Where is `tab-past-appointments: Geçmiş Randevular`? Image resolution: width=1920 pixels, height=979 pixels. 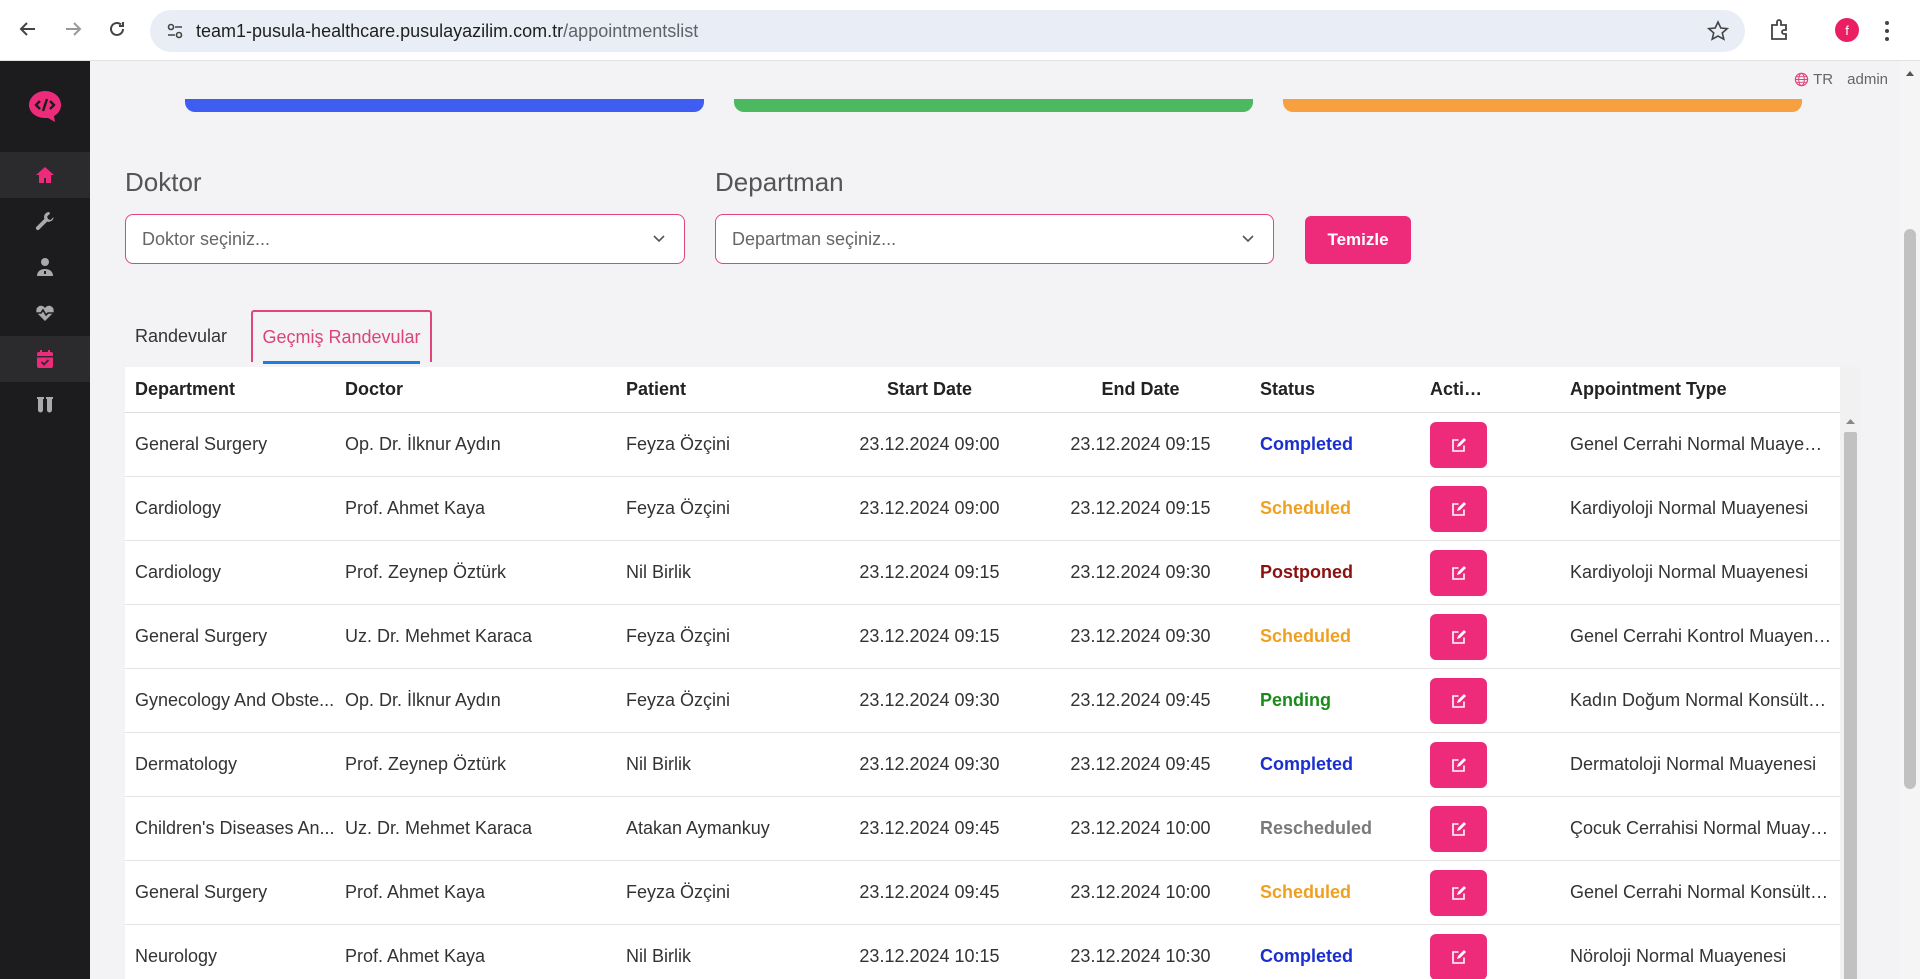 tab-past-appointments: Geçmiş Randevular is located at coordinates (341, 337).